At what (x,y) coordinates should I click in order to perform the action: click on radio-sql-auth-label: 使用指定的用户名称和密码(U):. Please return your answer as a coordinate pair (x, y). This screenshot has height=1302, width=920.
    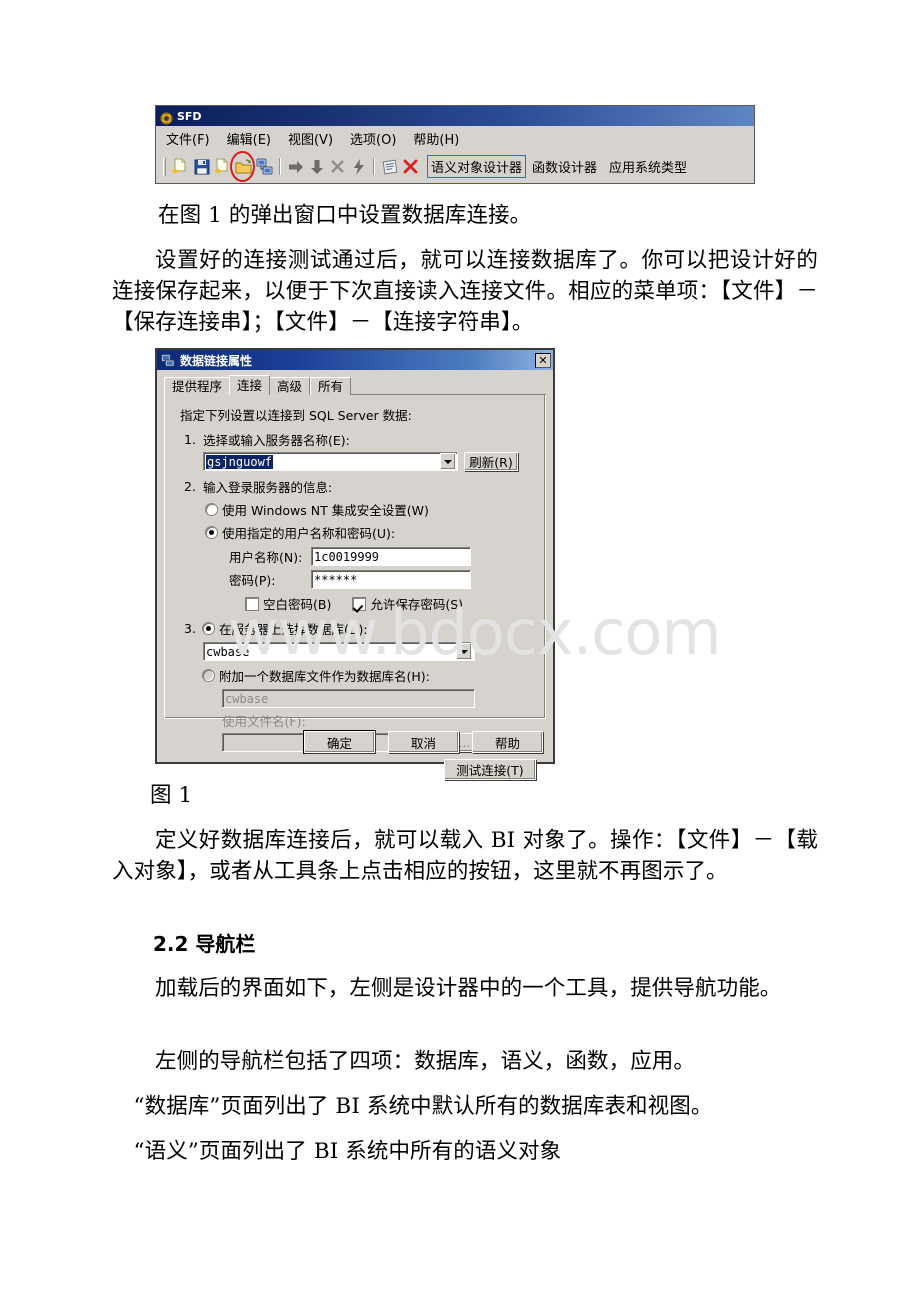
    Looking at the image, I should click on (309, 533).